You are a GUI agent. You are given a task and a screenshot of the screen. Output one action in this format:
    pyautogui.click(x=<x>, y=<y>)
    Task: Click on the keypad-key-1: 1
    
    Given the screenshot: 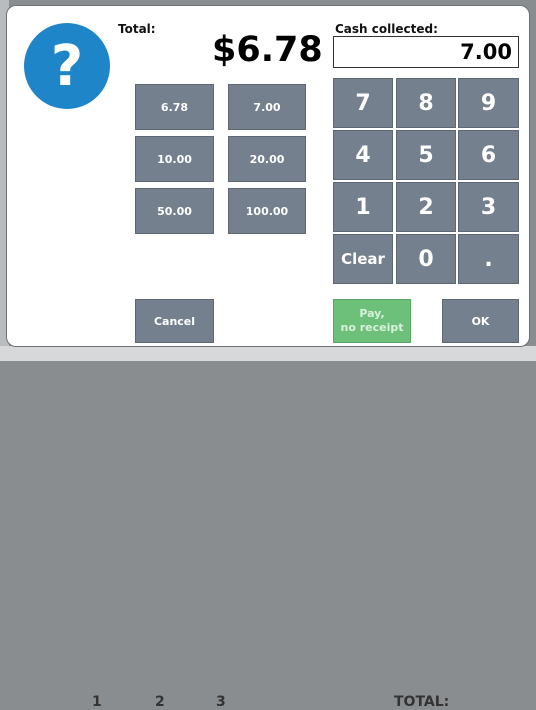 What is the action you would take?
    pyautogui.click(x=363, y=207)
    